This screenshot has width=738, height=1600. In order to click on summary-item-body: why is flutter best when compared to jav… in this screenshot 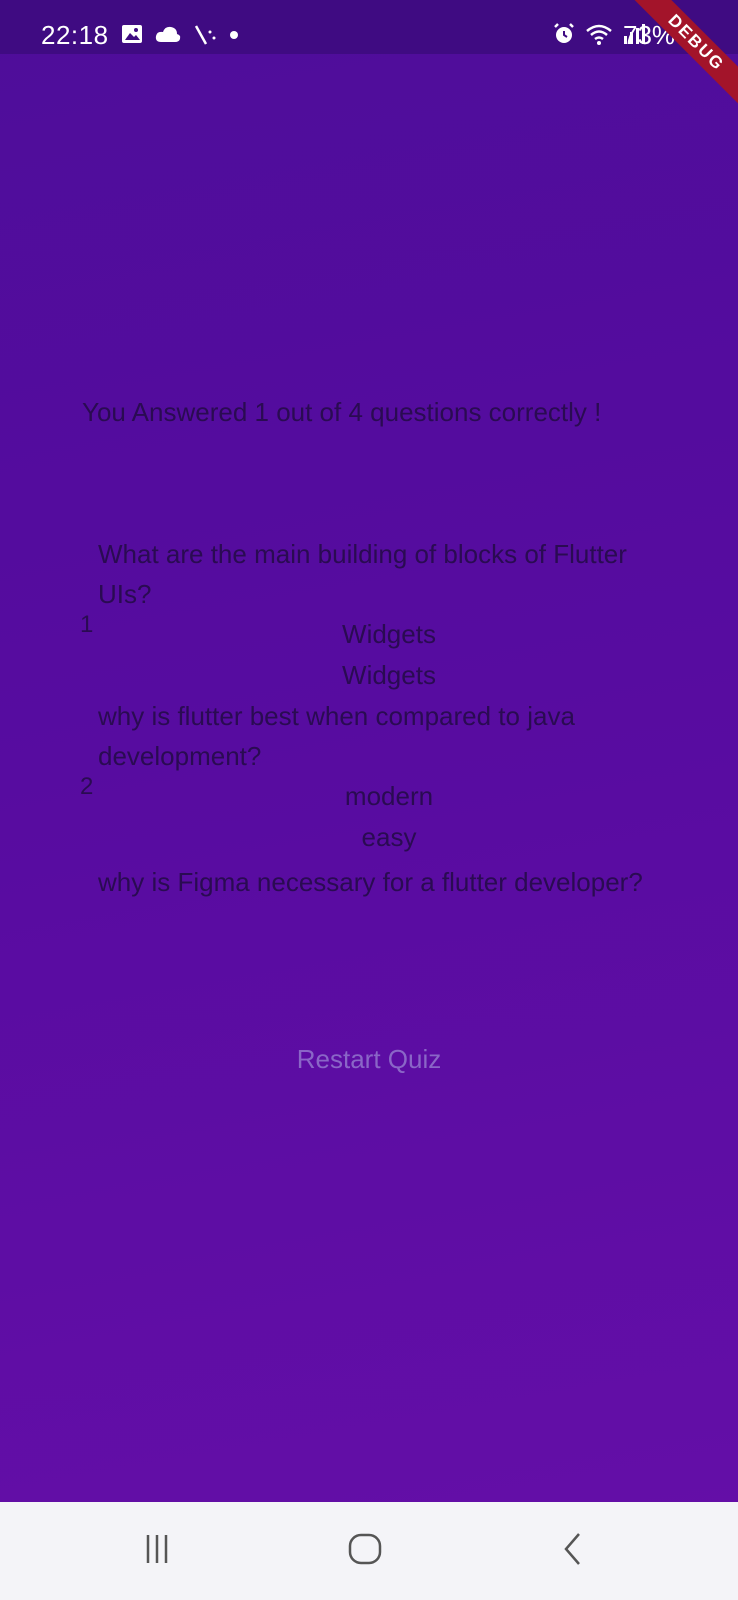, I will do `click(389, 777)`.